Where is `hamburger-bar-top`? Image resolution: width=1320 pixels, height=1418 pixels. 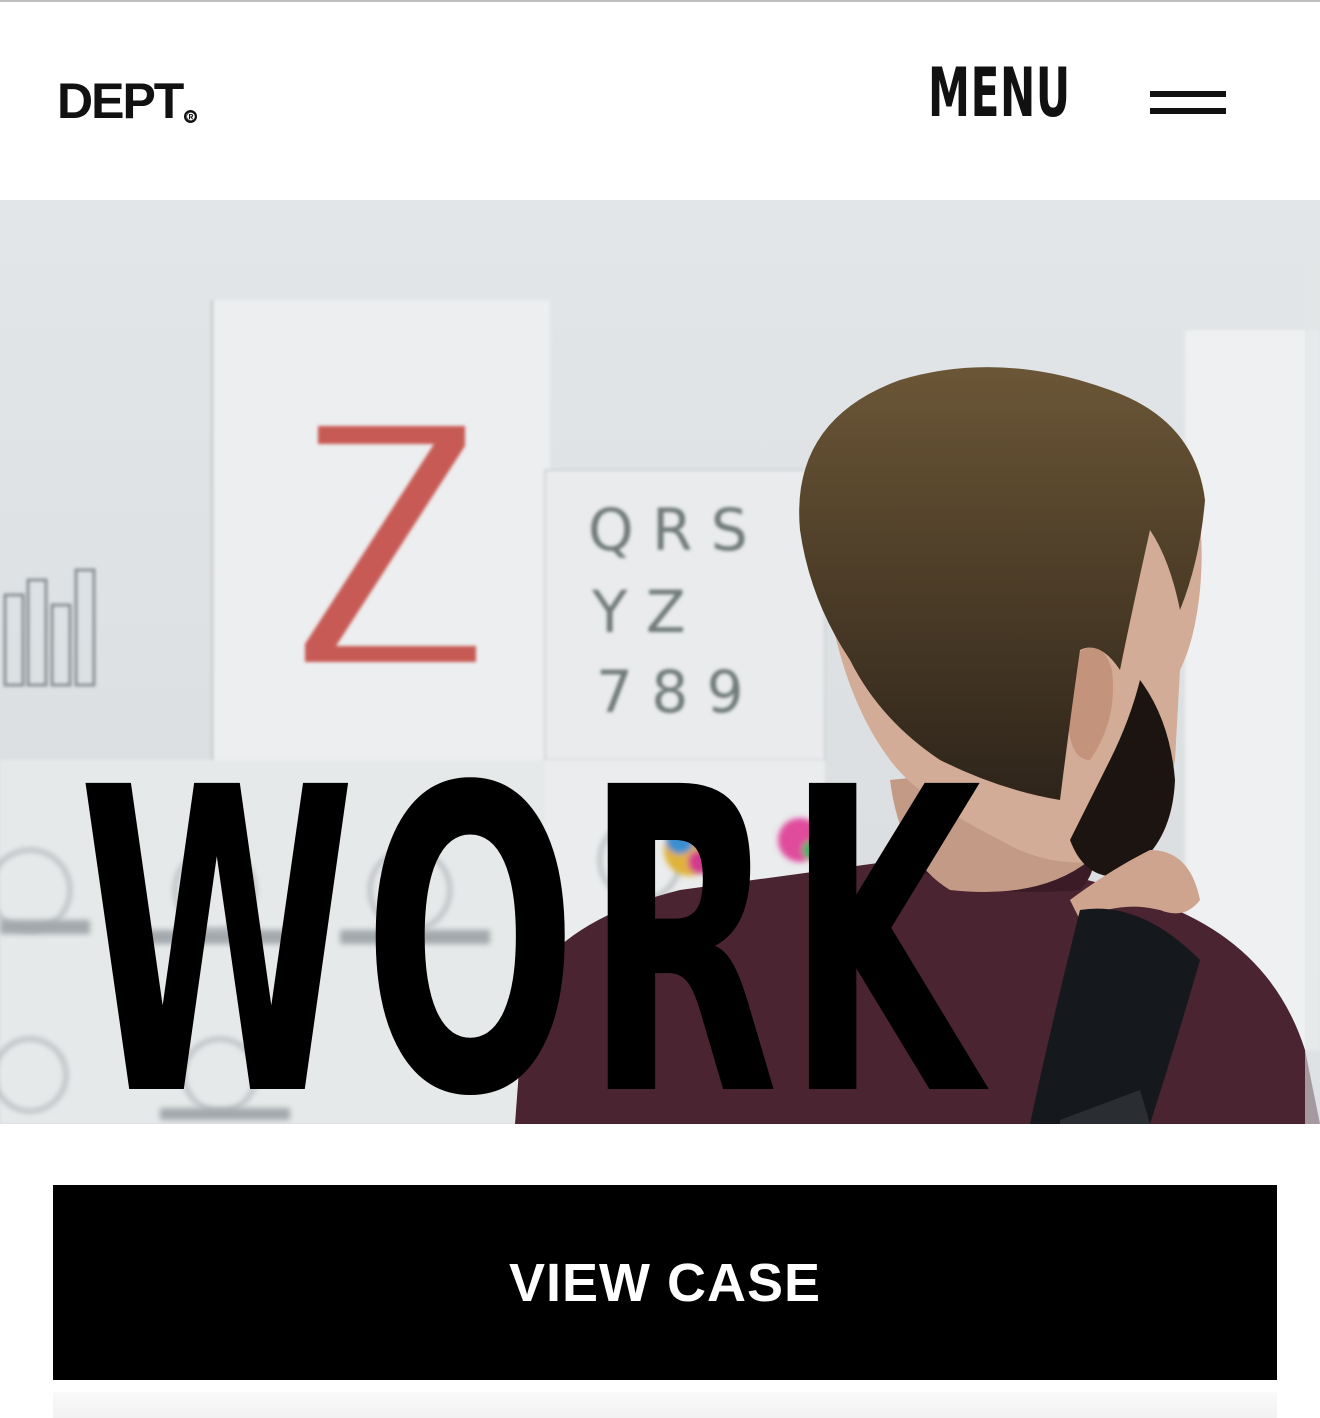
hamburger-bar-top is located at coordinates (1188, 94).